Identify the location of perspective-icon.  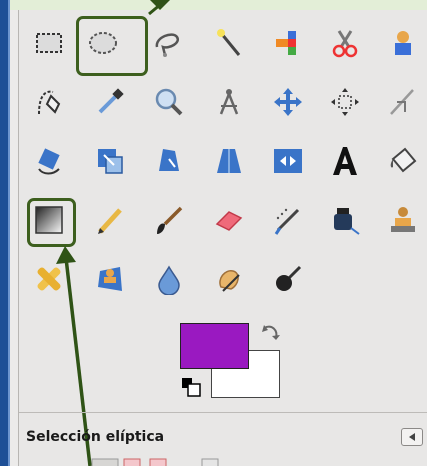
(229, 161).